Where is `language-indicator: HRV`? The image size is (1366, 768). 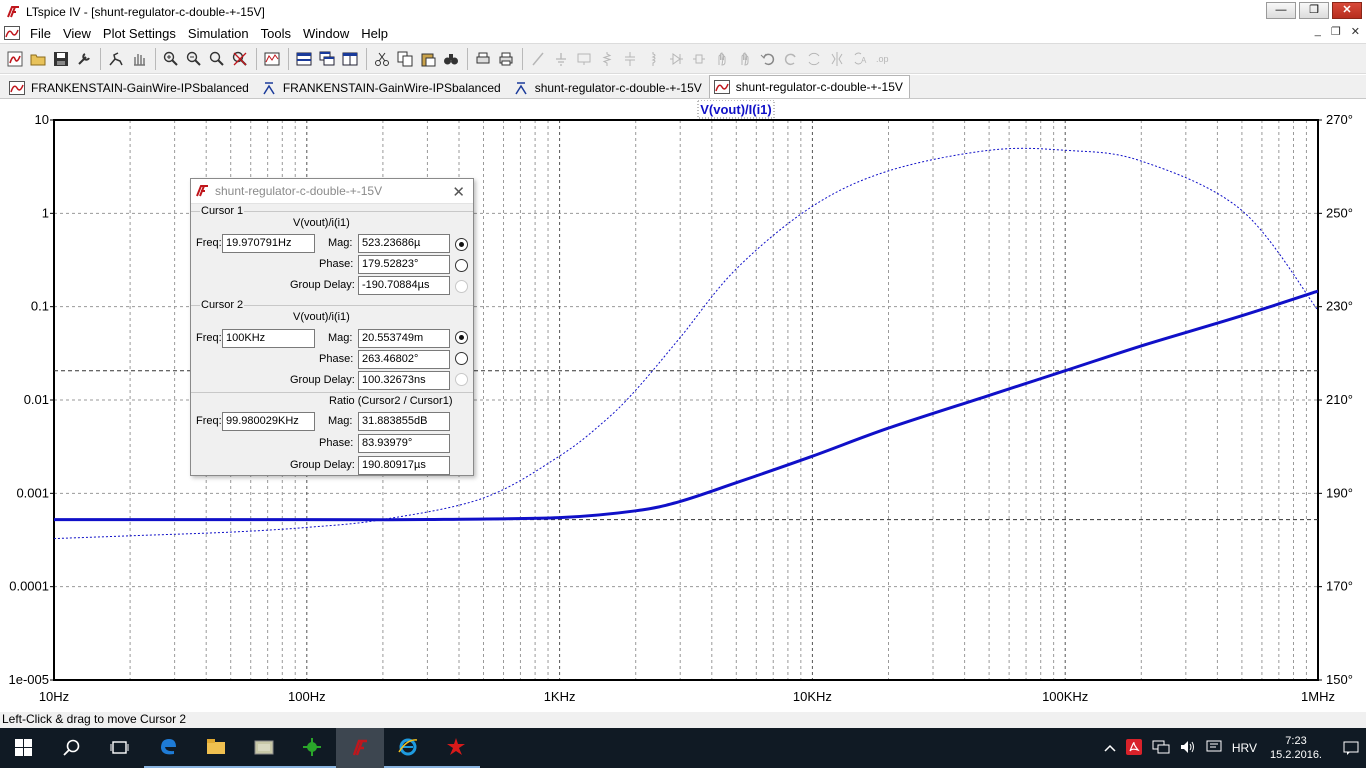 language-indicator: HRV is located at coordinates (1244, 748).